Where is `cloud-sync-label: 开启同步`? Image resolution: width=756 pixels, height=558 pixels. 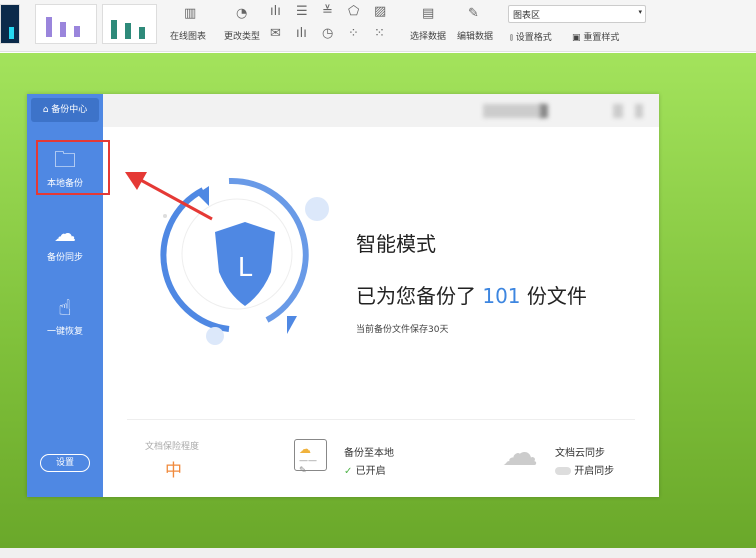 cloud-sync-label: 开启同步 is located at coordinates (594, 471).